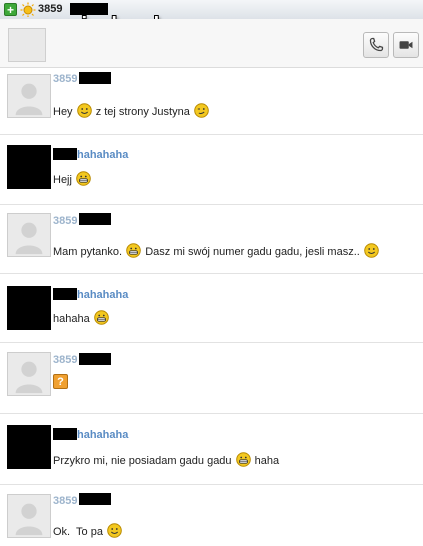 Image resolution: width=423 pixels, height=546 pixels. I want to click on message-item: 3859 Hey z tej strony Justyna, so click(211, 101).